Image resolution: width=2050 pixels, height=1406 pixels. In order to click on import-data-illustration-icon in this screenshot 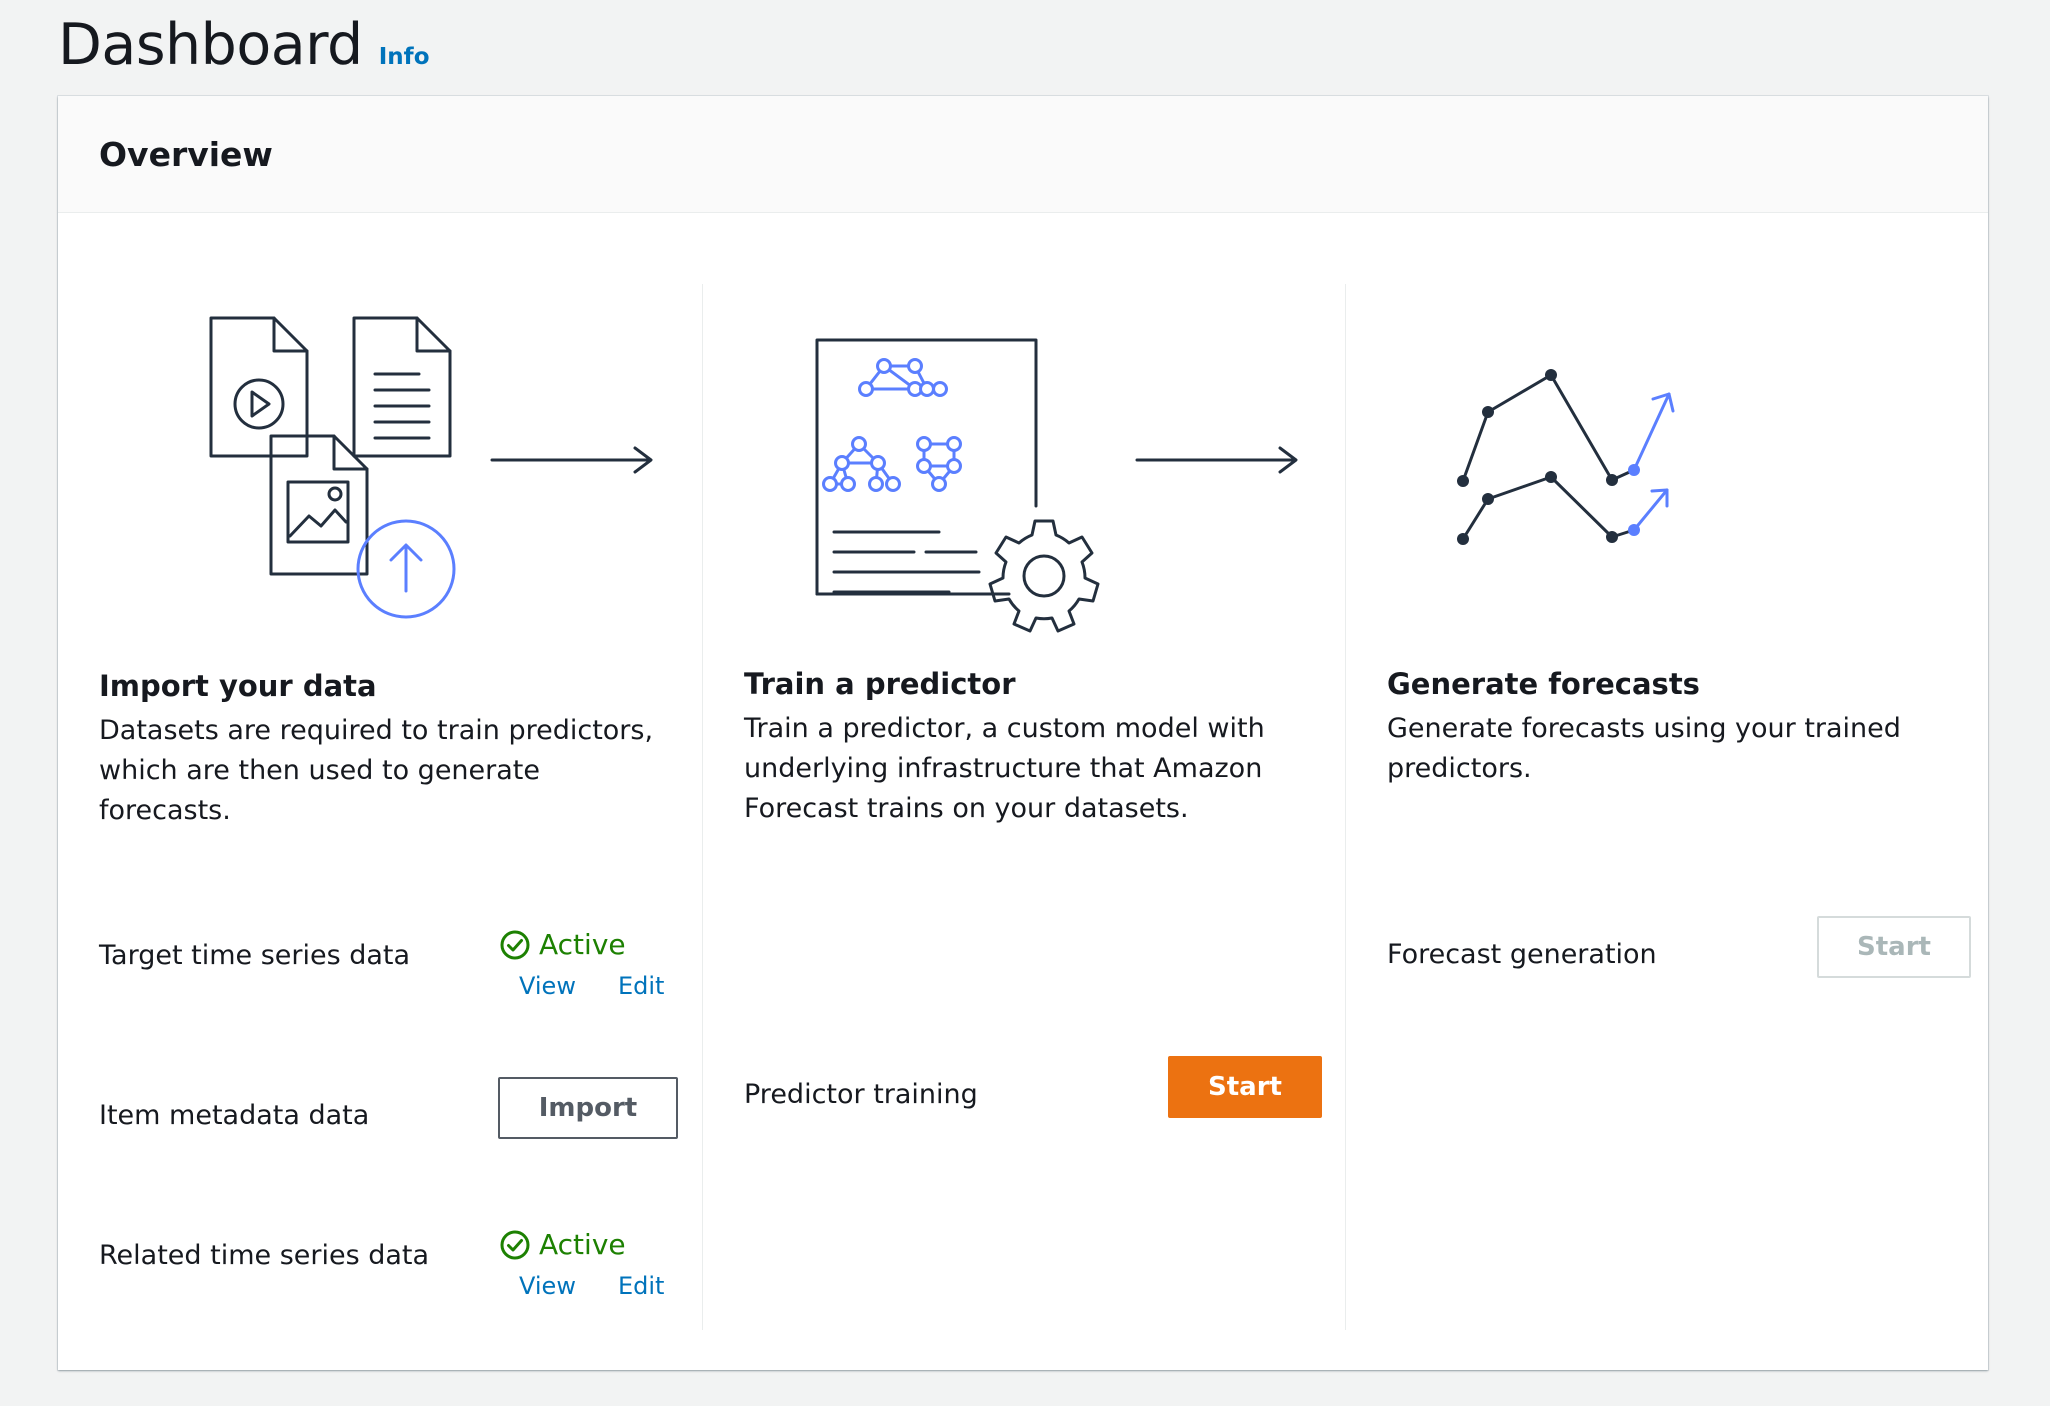, I will do `click(431, 467)`.